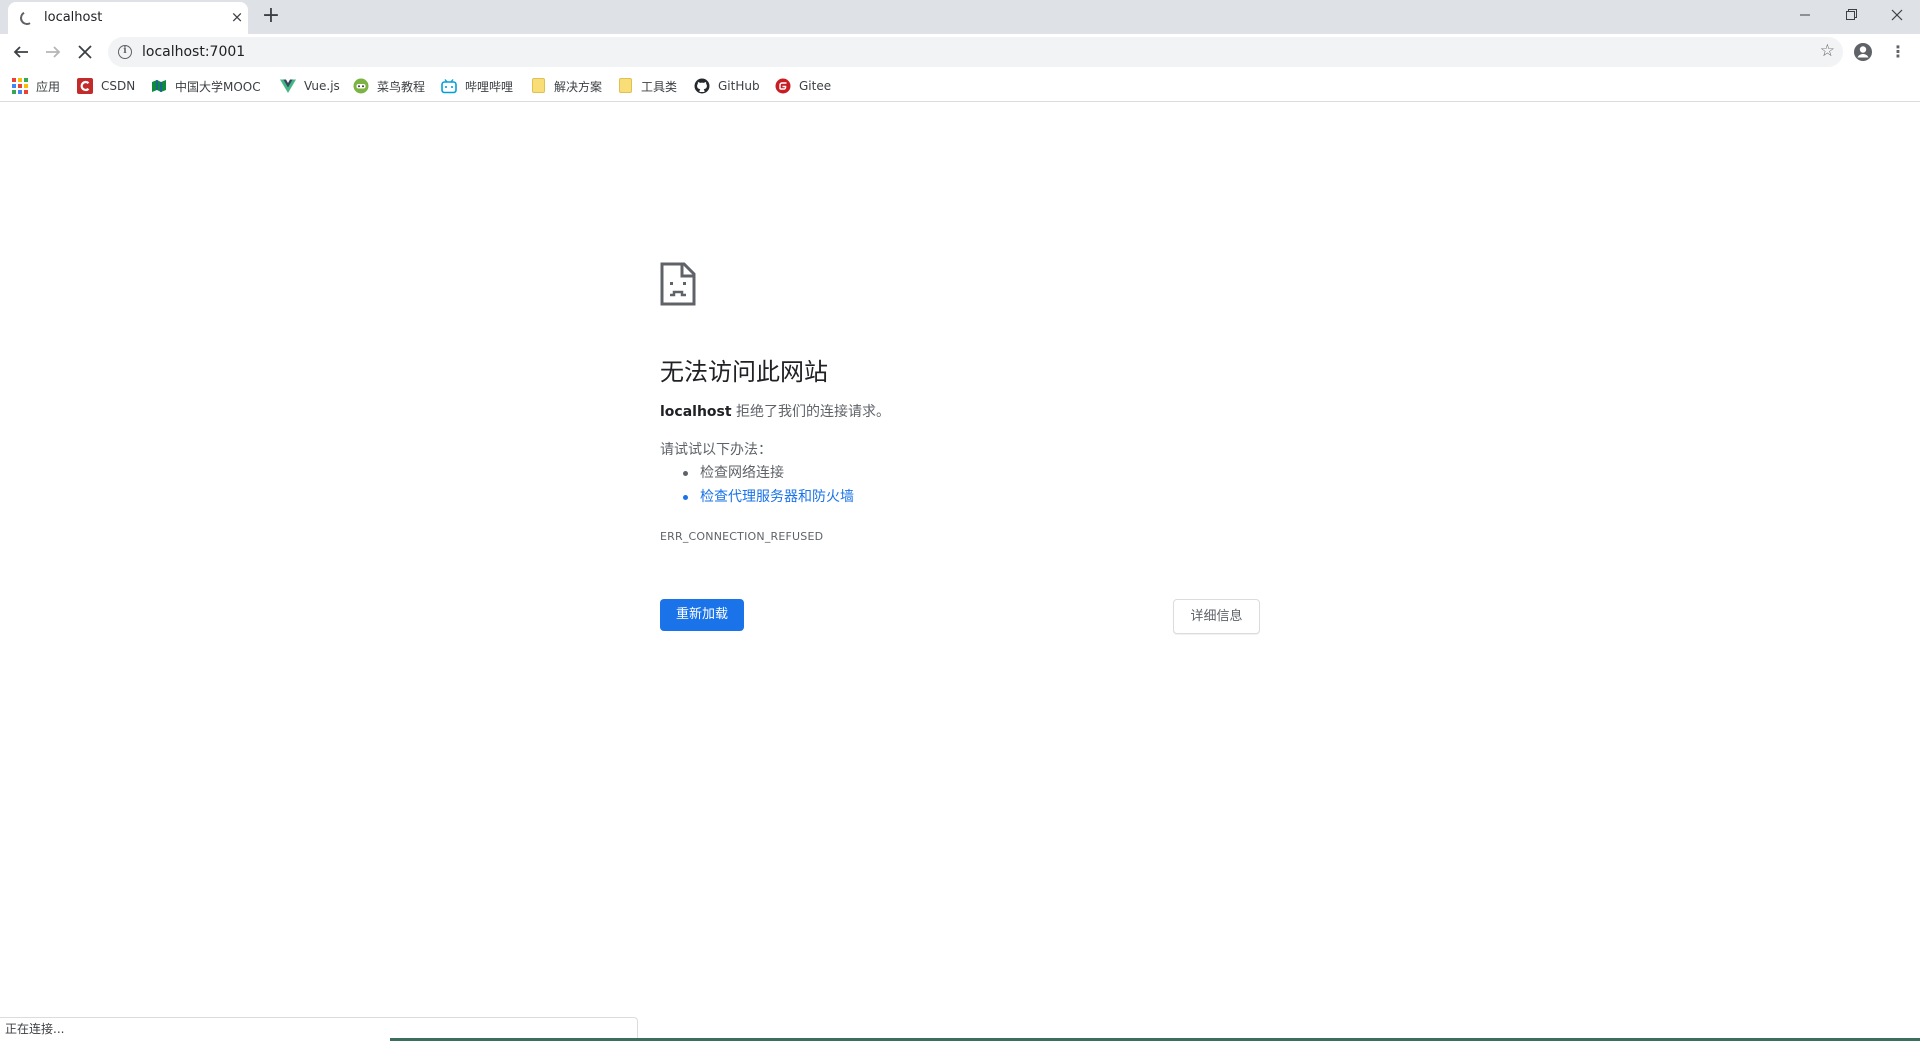 This screenshot has width=1920, height=1041. What do you see at coordinates (702, 615) in the screenshot?
I see `reload-button: 重新加载` at bounding box center [702, 615].